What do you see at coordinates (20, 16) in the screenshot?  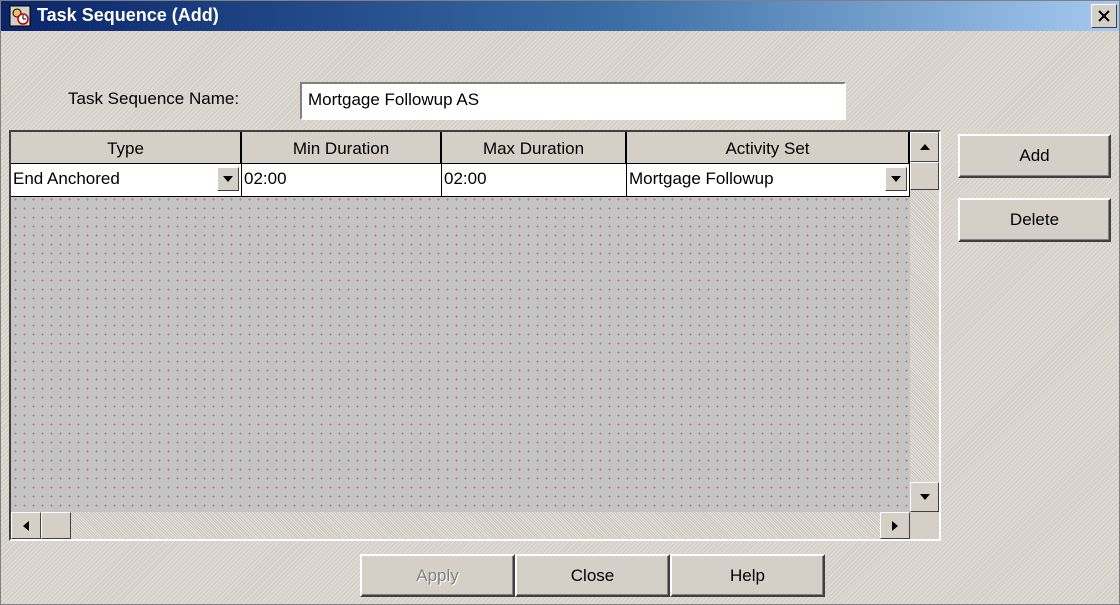 I see `task-sequence-icon` at bounding box center [20, 16].